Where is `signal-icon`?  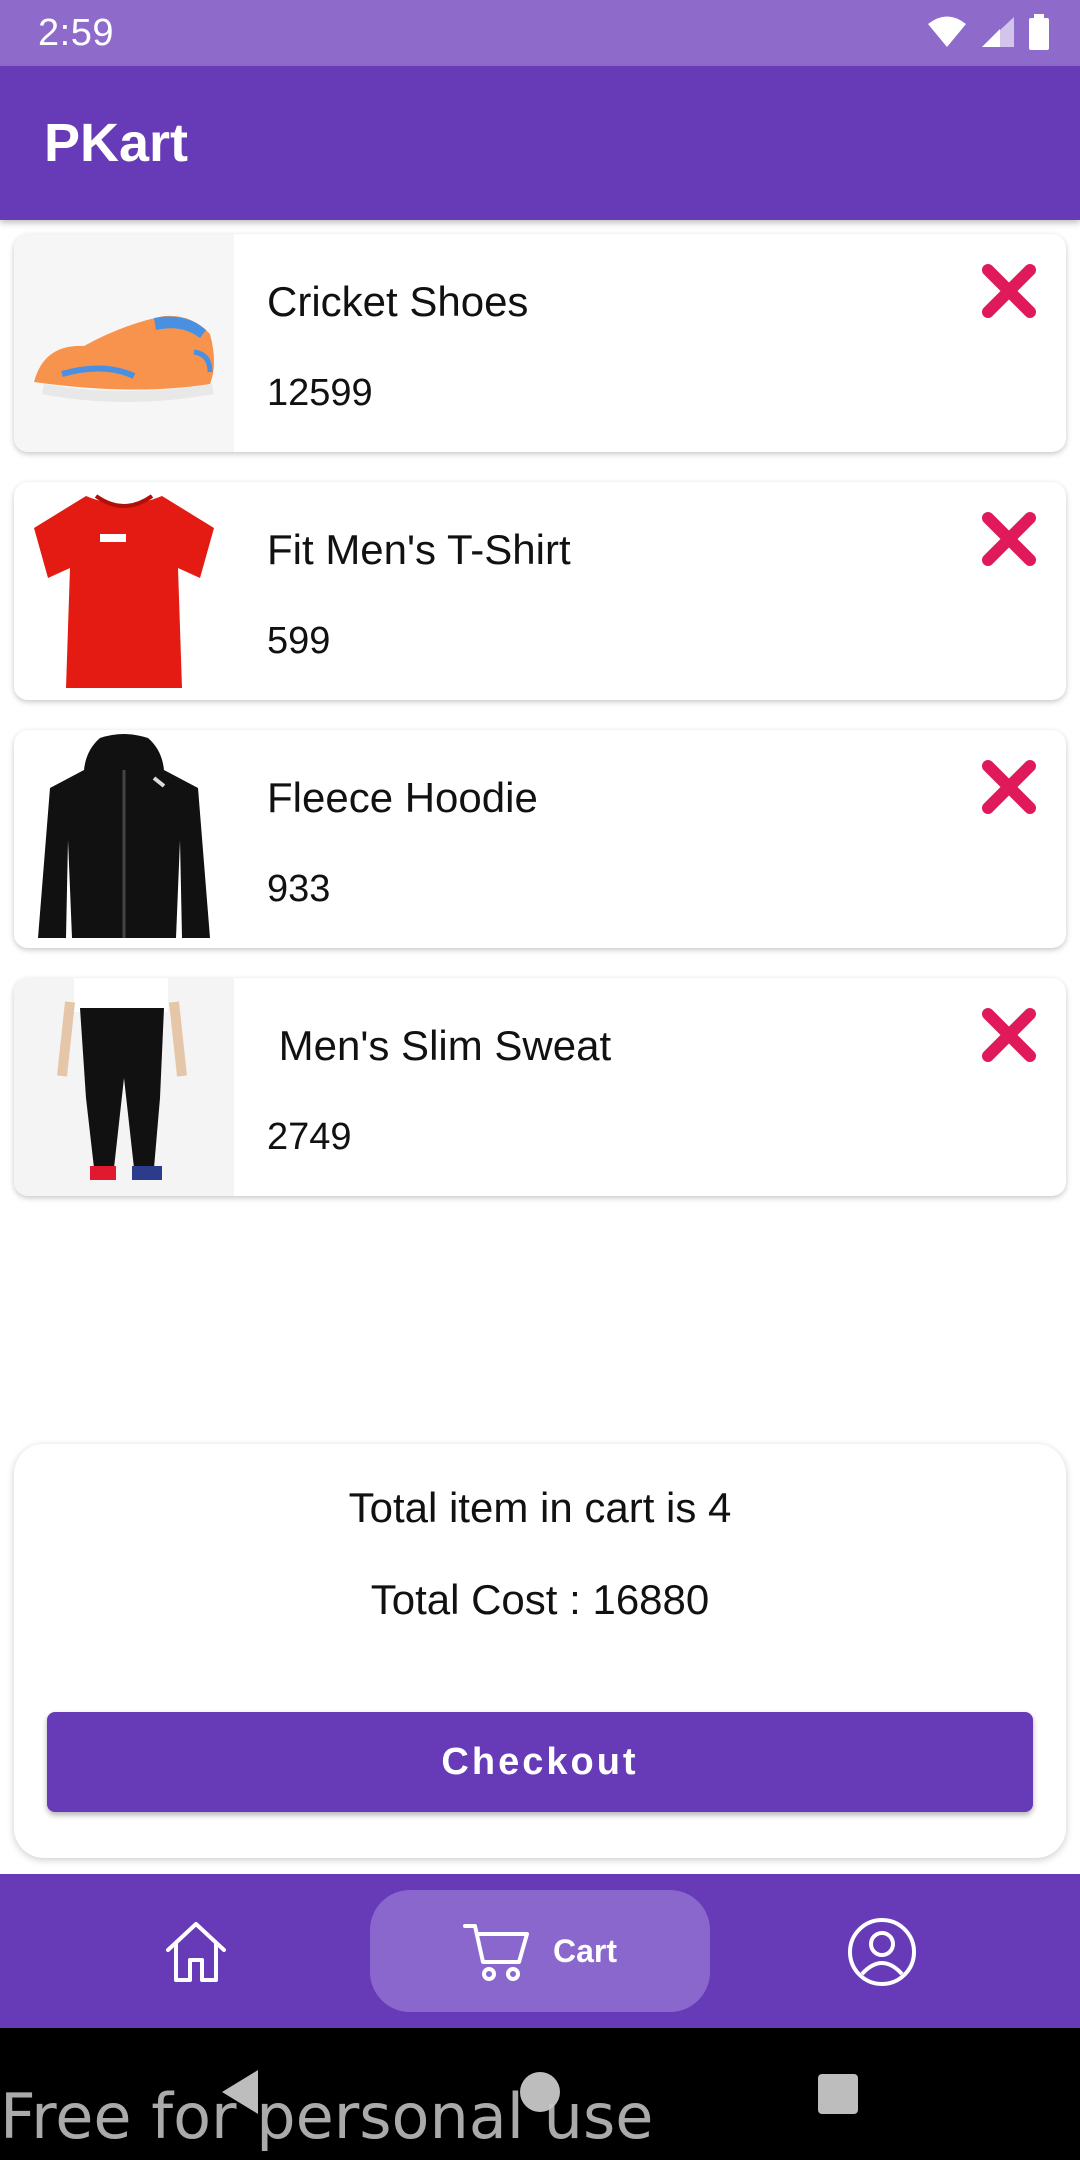
signal-icon is located at coordinates (998, 32).